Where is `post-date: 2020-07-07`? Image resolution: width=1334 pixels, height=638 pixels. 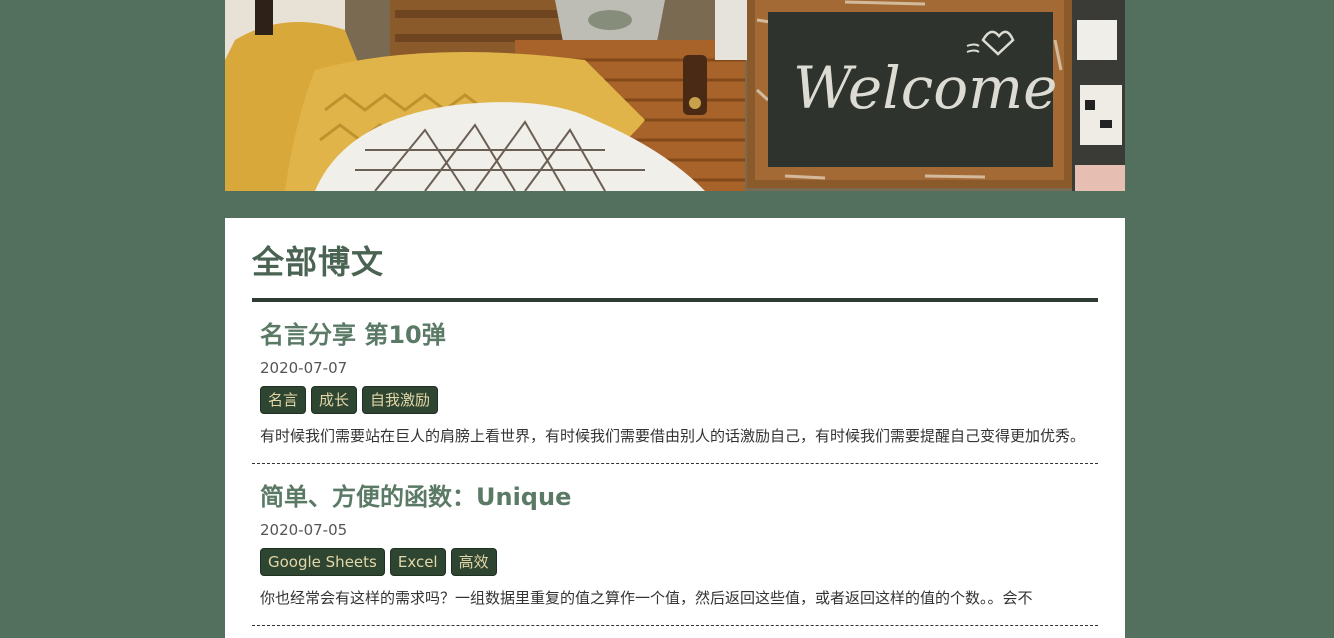 post-date: 2020-07-07 is located at coordinates (304, 368).